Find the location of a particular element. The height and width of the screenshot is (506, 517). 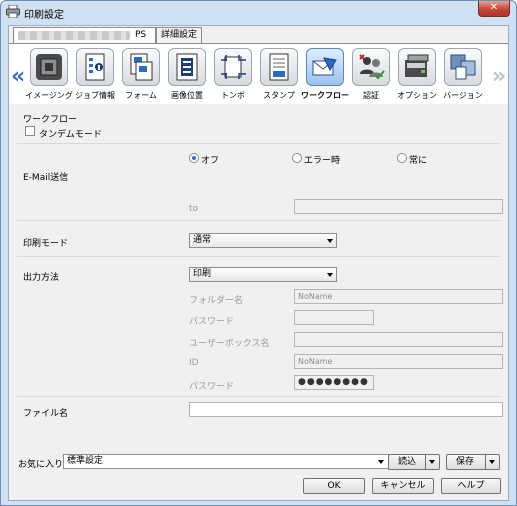

output-method-label: 出力方法 is located at coordinates (41, 278).